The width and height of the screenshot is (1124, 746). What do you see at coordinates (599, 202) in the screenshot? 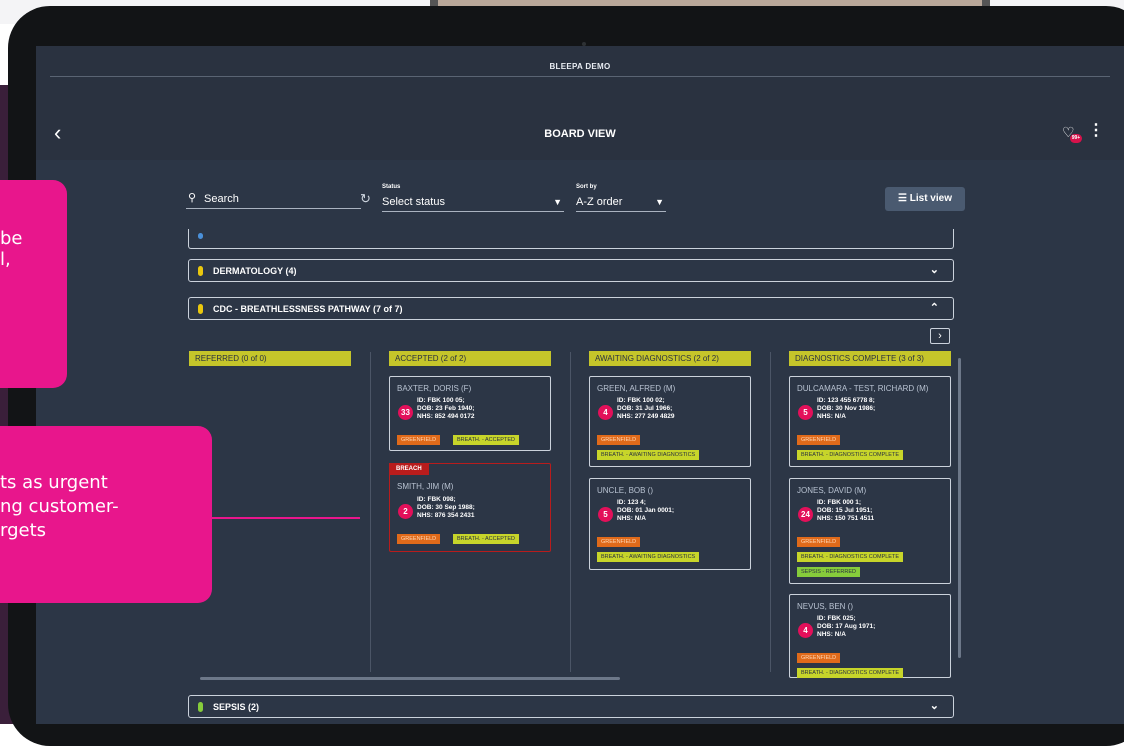
I see `sort-value: A-Z order` at bounding box center [599, 202].